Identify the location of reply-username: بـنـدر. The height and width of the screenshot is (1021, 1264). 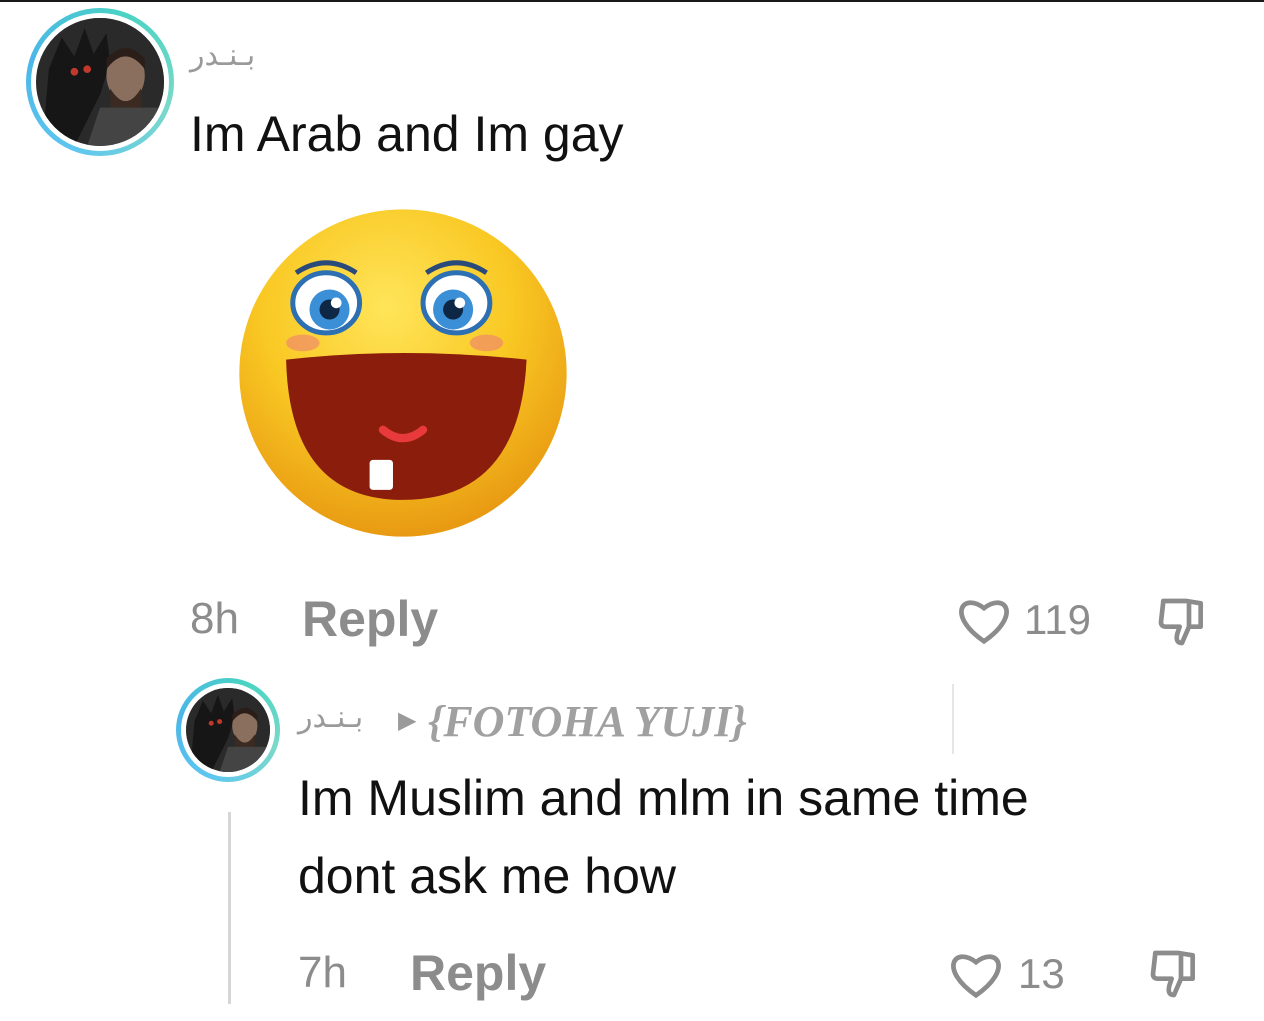
(330, 717).